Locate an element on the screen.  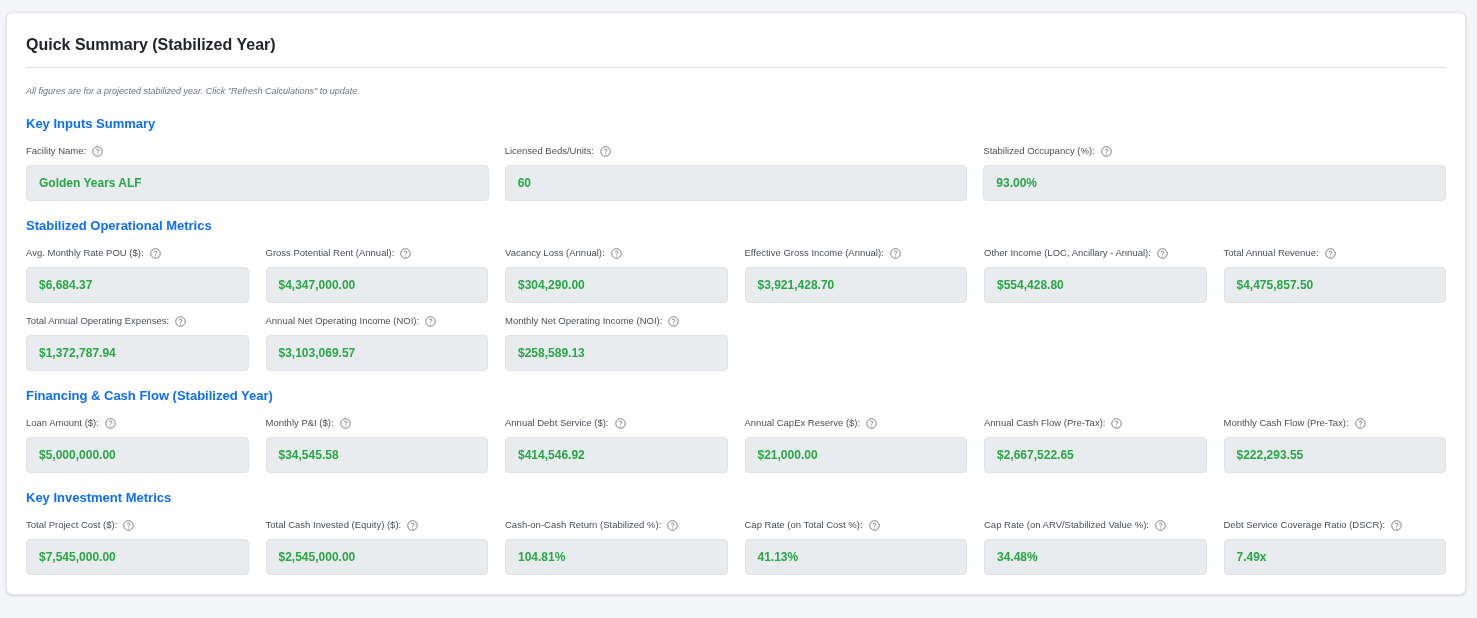
section-heading: Key Investment Metrics is located at coordinates (99, 497).